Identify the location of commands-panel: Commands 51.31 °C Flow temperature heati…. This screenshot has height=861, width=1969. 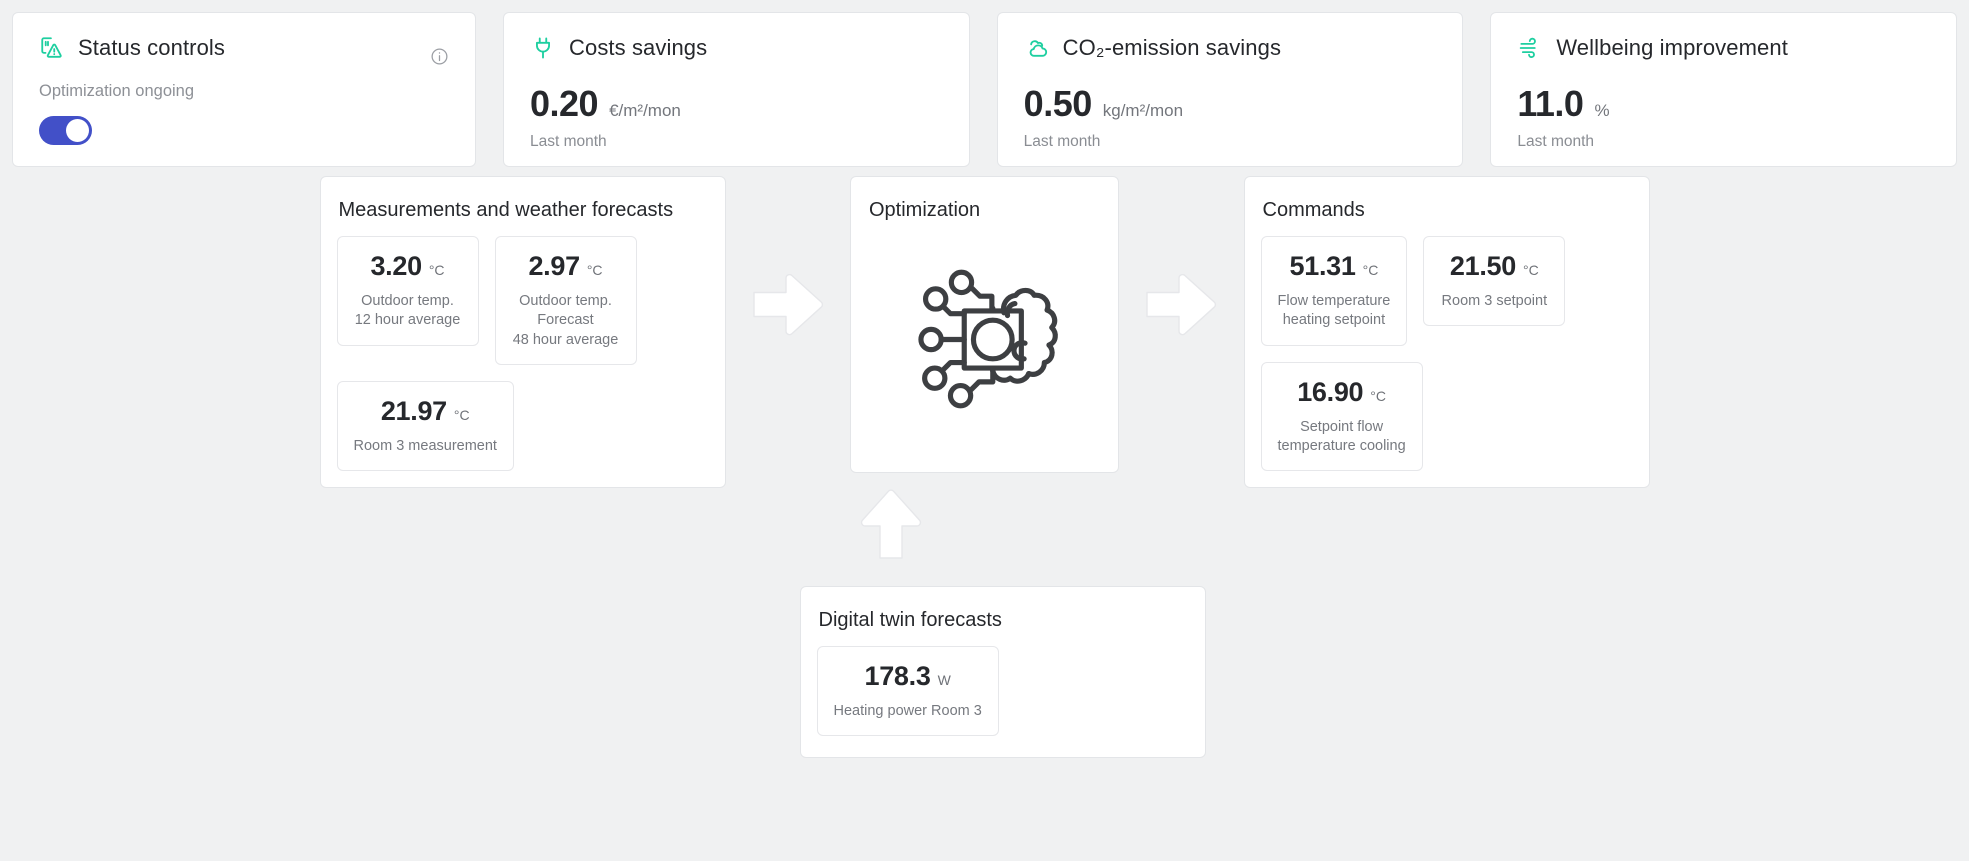
(1446, 332).